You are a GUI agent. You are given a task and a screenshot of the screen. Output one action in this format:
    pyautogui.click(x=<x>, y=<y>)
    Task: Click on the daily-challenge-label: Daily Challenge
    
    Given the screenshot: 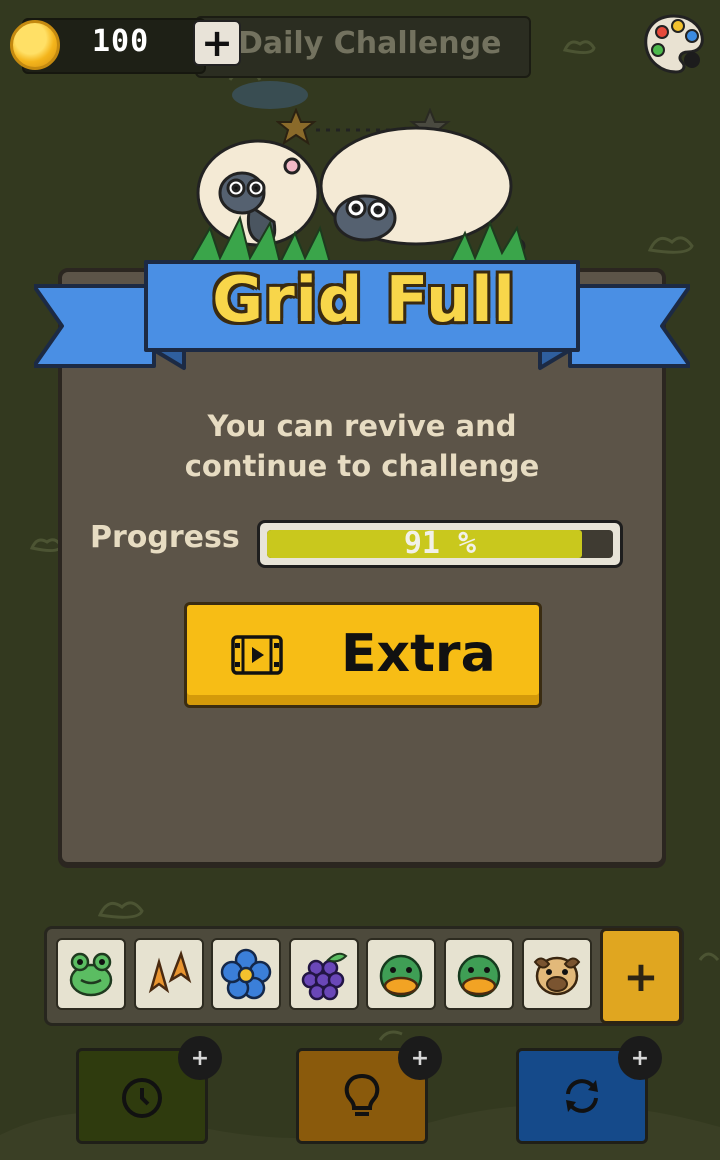 What is the action you would take?
    pyautogui.click(x=370, y=43)
    